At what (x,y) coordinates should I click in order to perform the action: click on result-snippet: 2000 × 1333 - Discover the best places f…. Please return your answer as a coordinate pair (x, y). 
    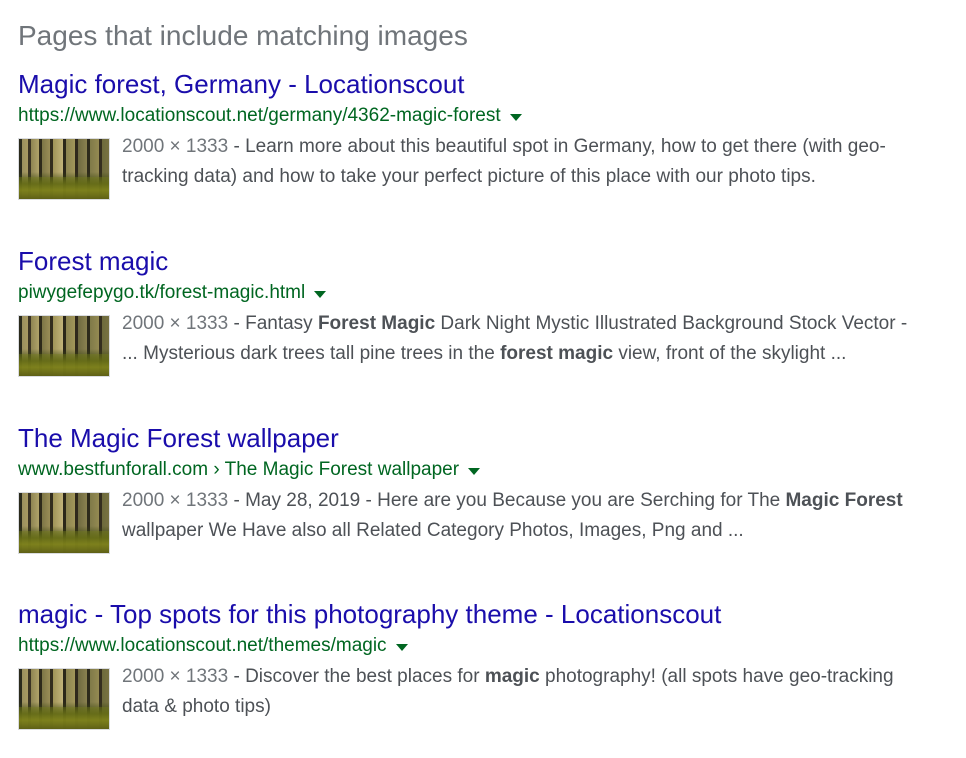
    Looking at the image, I should click on (522, 696).